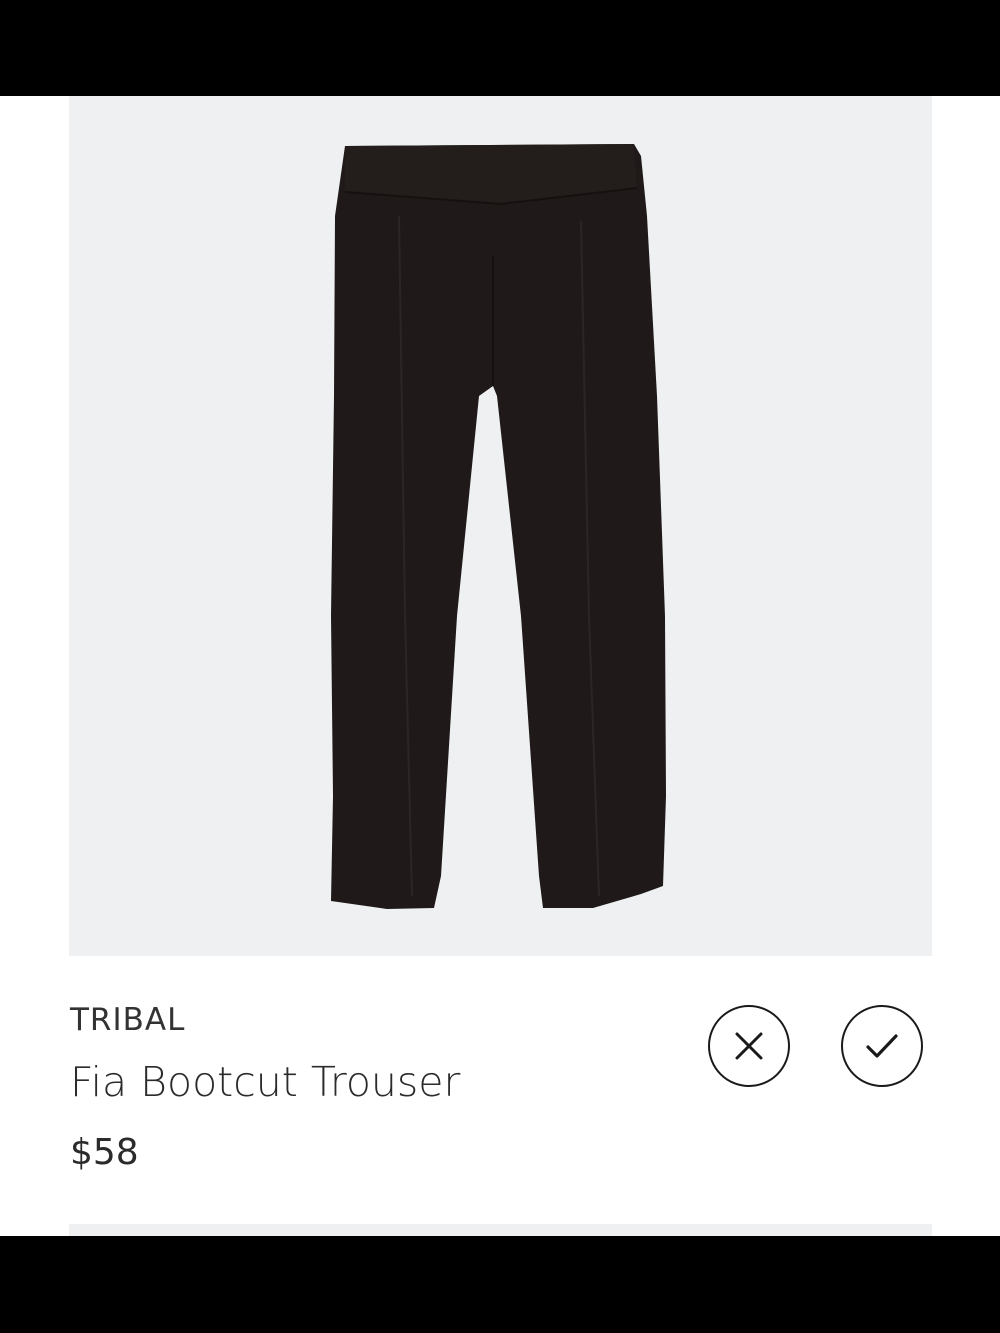  Describe the element at coordinates (500, 1284) in the screenshot. I see `bottom-letterbox-bar` at that location.